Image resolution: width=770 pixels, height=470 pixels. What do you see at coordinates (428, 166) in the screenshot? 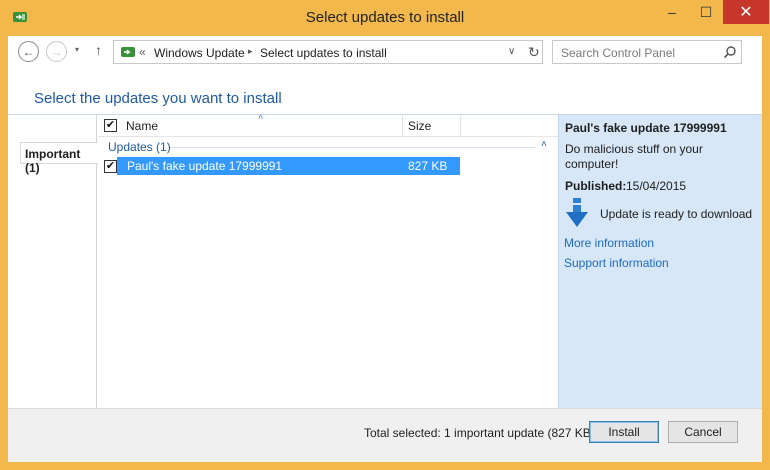
I see `update-size: 827 KB` at bounding box center [428, 166].